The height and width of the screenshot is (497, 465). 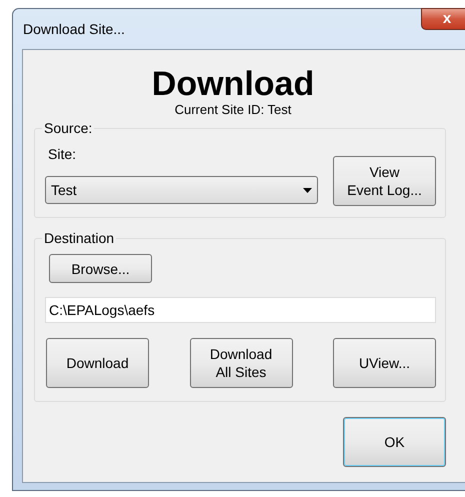 What do you see at coordinates (394, 442) in the screenshot?
I see `ok-button: OK` at bounding box center [394, 442].